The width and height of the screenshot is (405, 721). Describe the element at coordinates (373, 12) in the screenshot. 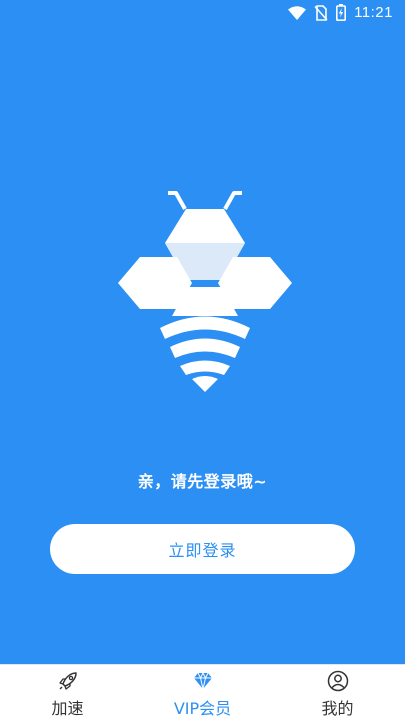

I see `status-time: 11:21` at that location.